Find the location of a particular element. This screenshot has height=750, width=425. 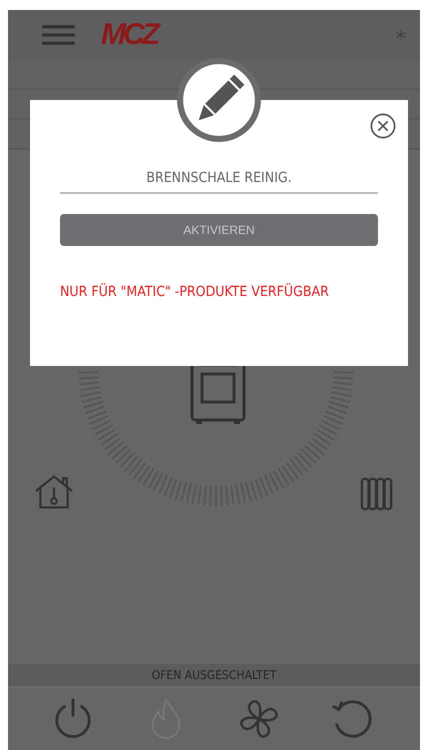

snowflake-icon is located at coordinates (401, 35).